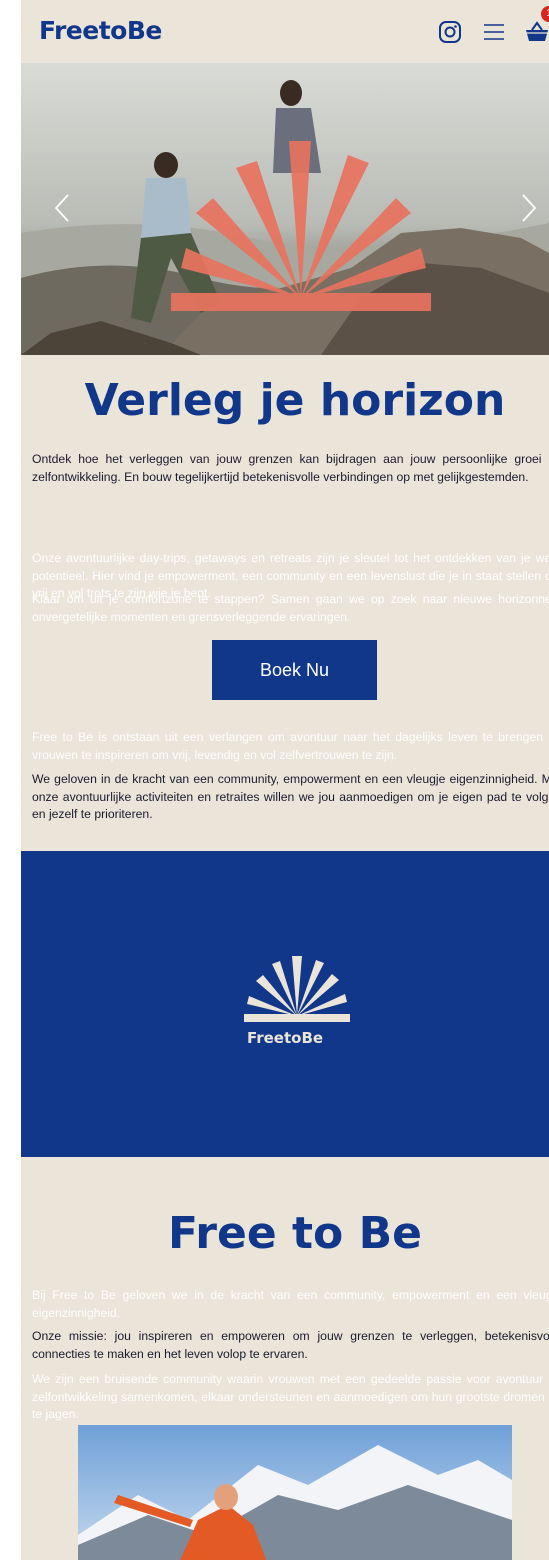 The image size is (549, 1560). I want to click on brand-band-logo-word: FreetoBe, so click(285, 1038).